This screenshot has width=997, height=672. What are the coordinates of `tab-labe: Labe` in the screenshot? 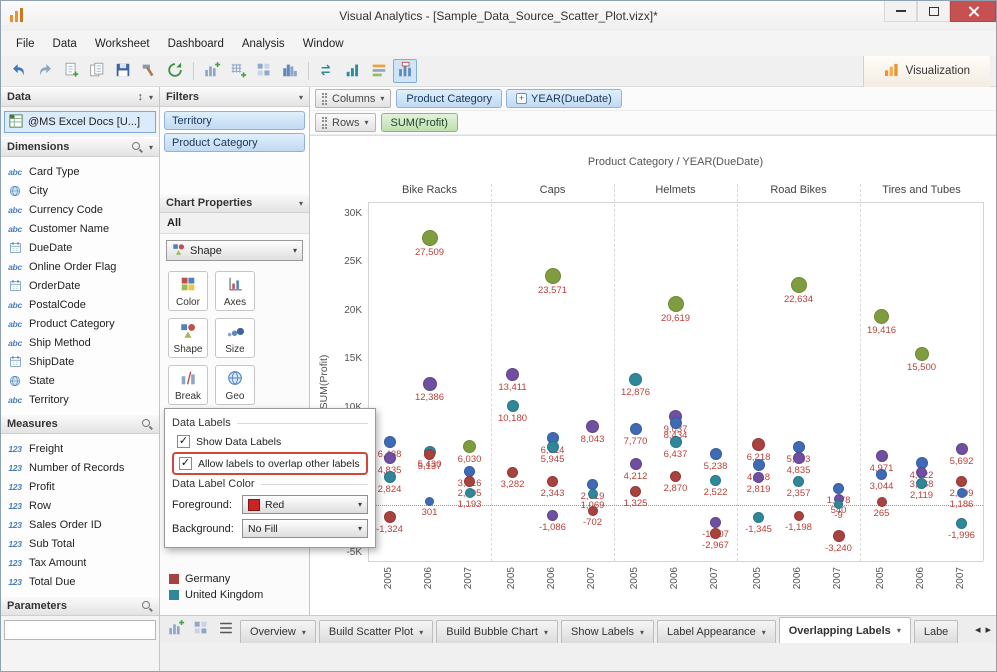 It's located at (936, 631).